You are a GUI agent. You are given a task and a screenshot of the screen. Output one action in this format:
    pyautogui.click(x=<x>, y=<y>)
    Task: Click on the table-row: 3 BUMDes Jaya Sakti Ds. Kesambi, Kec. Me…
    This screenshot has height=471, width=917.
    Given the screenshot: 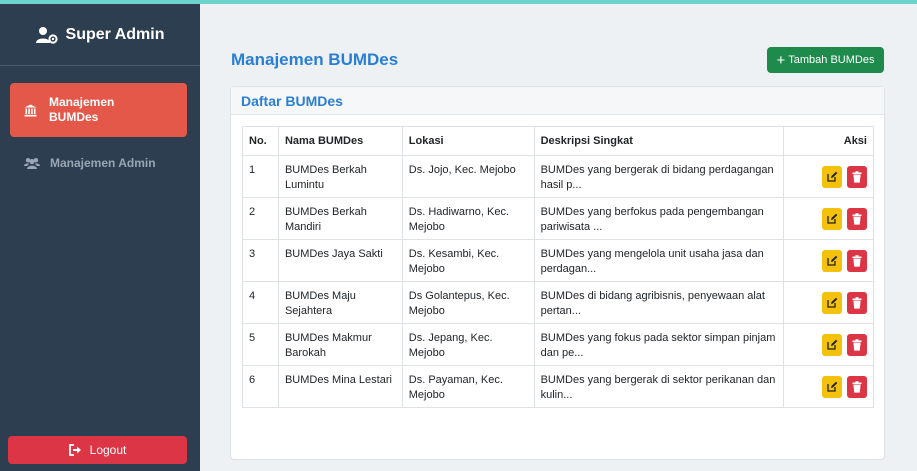 What is the action you would take?
    pyautogui.click(x=558, y=260)
    